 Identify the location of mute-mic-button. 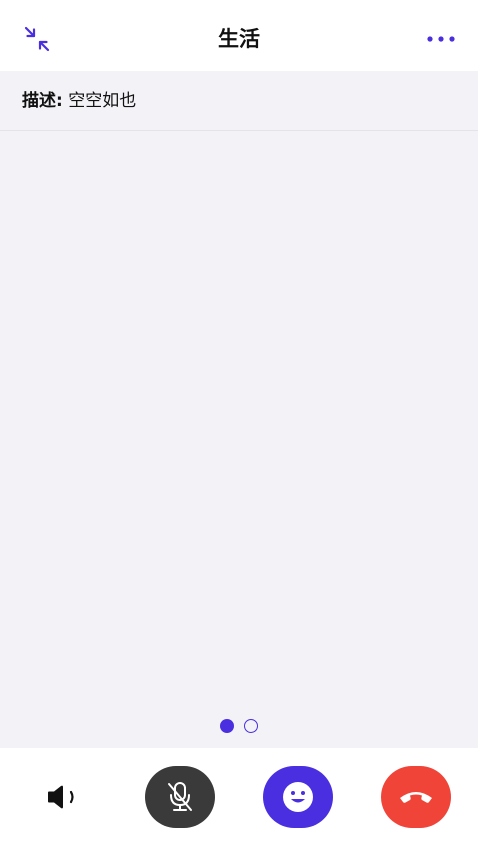
(180, 797).